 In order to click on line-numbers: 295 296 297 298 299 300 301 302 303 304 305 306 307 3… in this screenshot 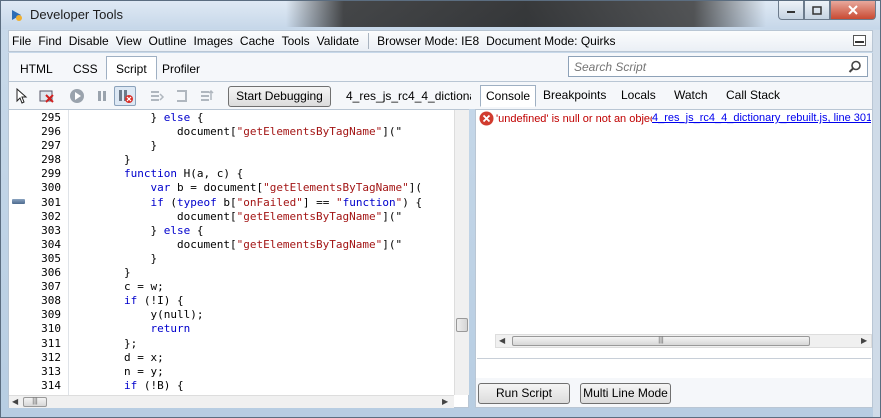, I will do `click(39, 259)`.